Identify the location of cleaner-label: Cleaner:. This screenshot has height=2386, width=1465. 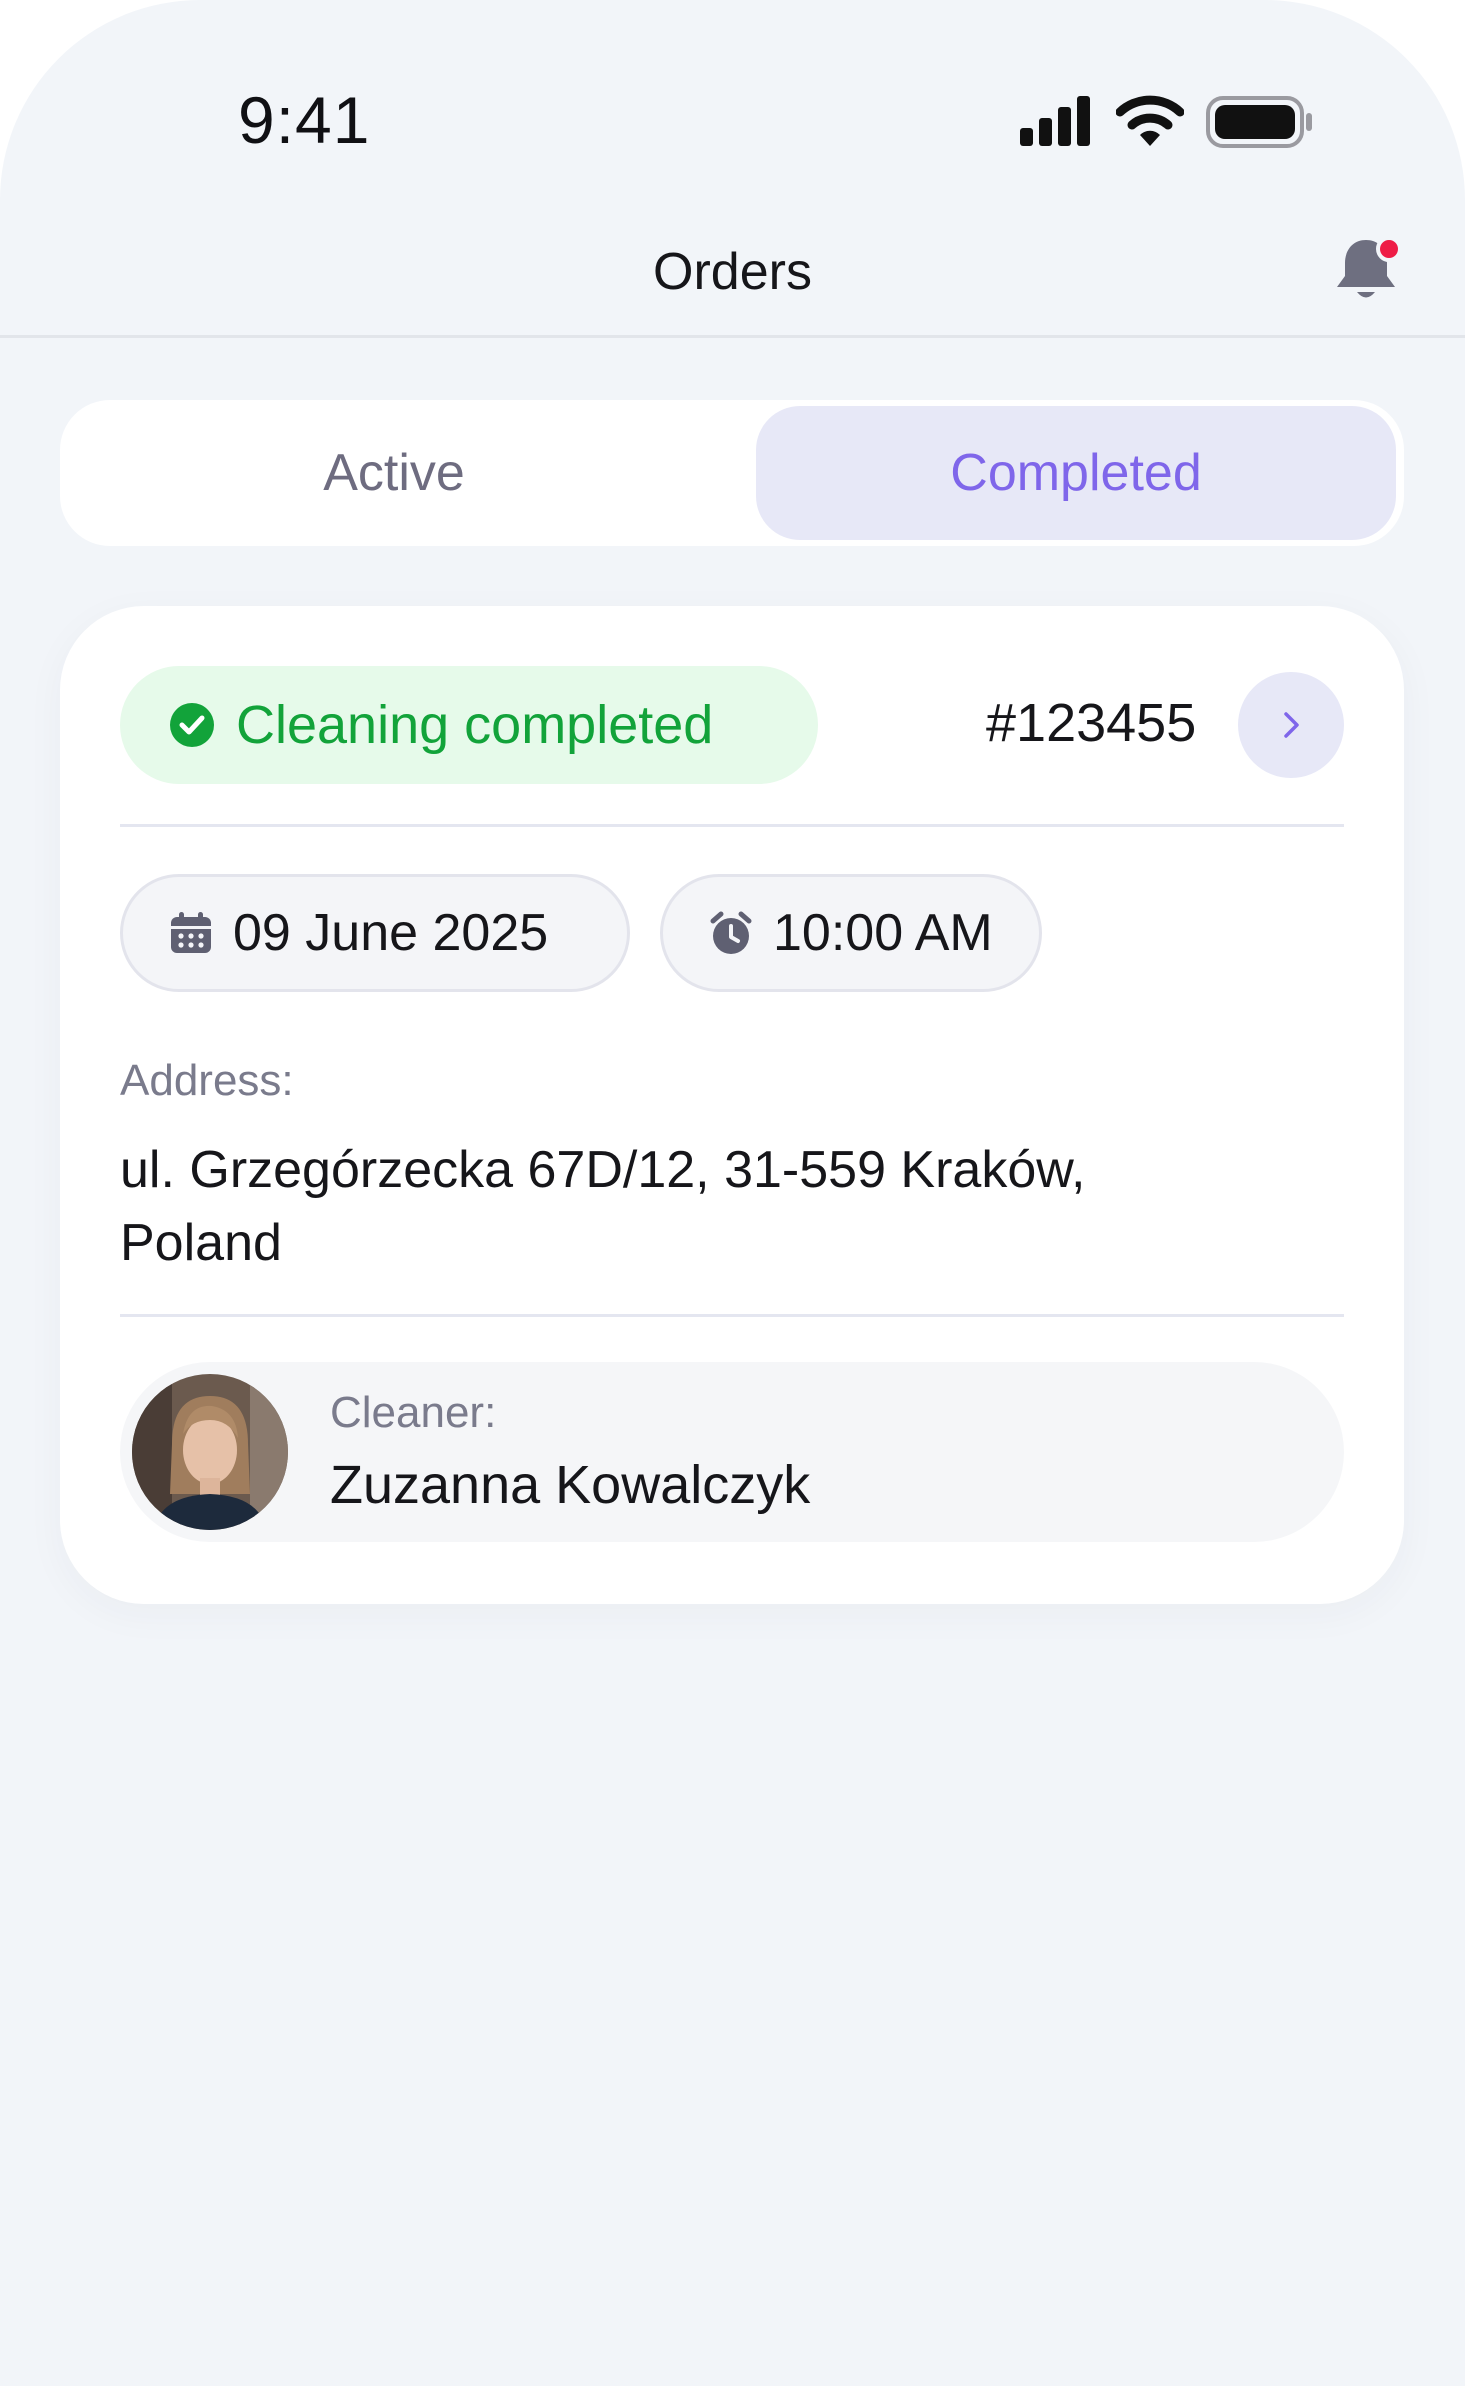
(413, 1412).